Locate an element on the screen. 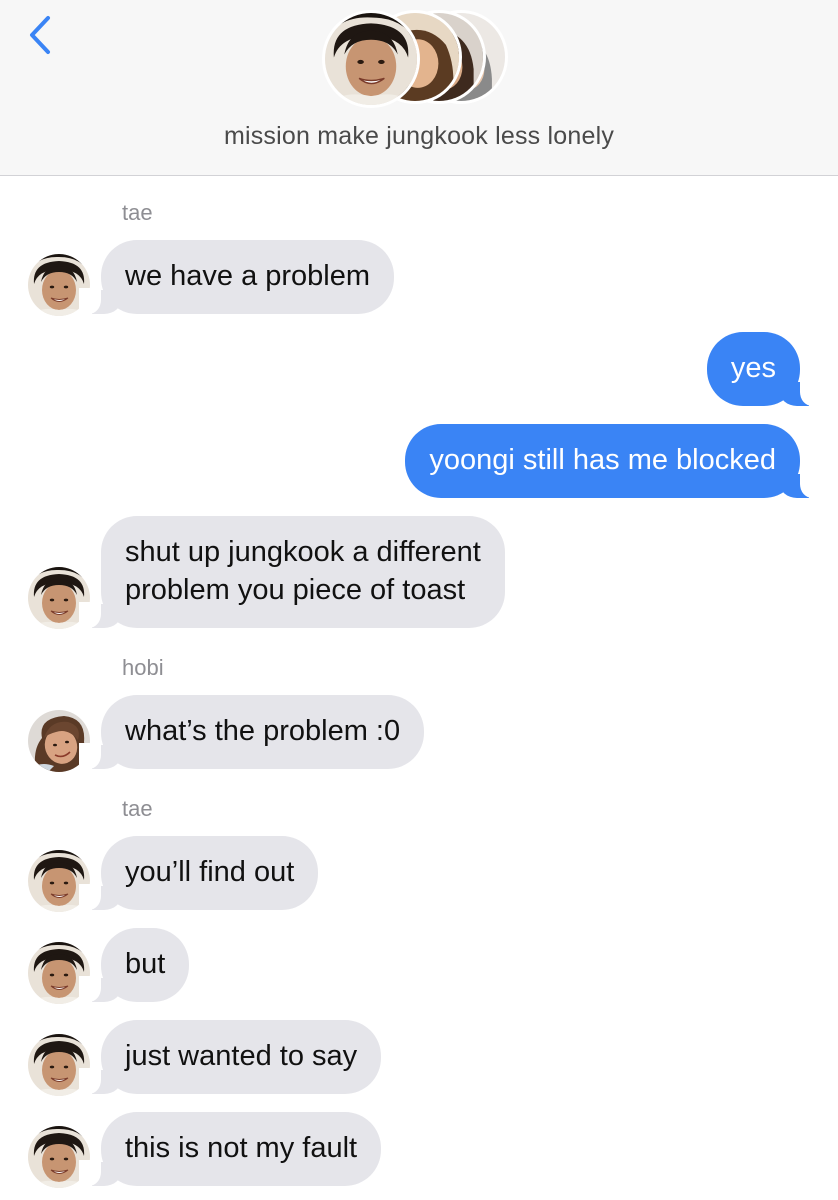  message-bubble: but is located at coordinates (134, 965).